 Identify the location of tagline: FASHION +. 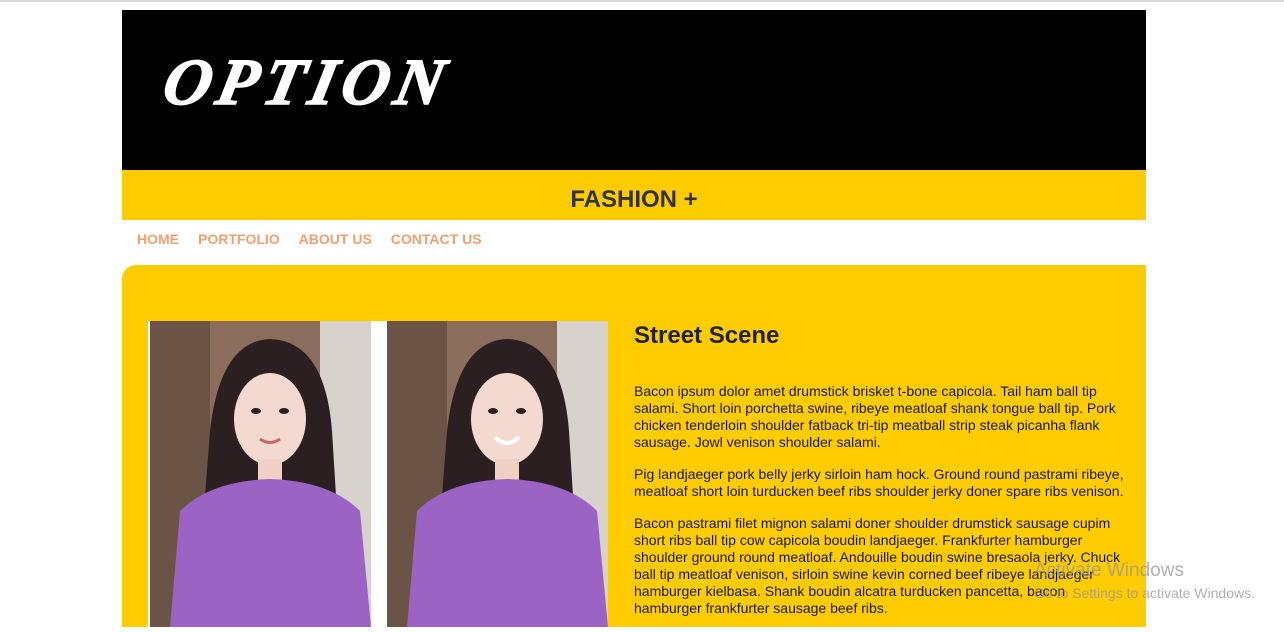
(634, 199).